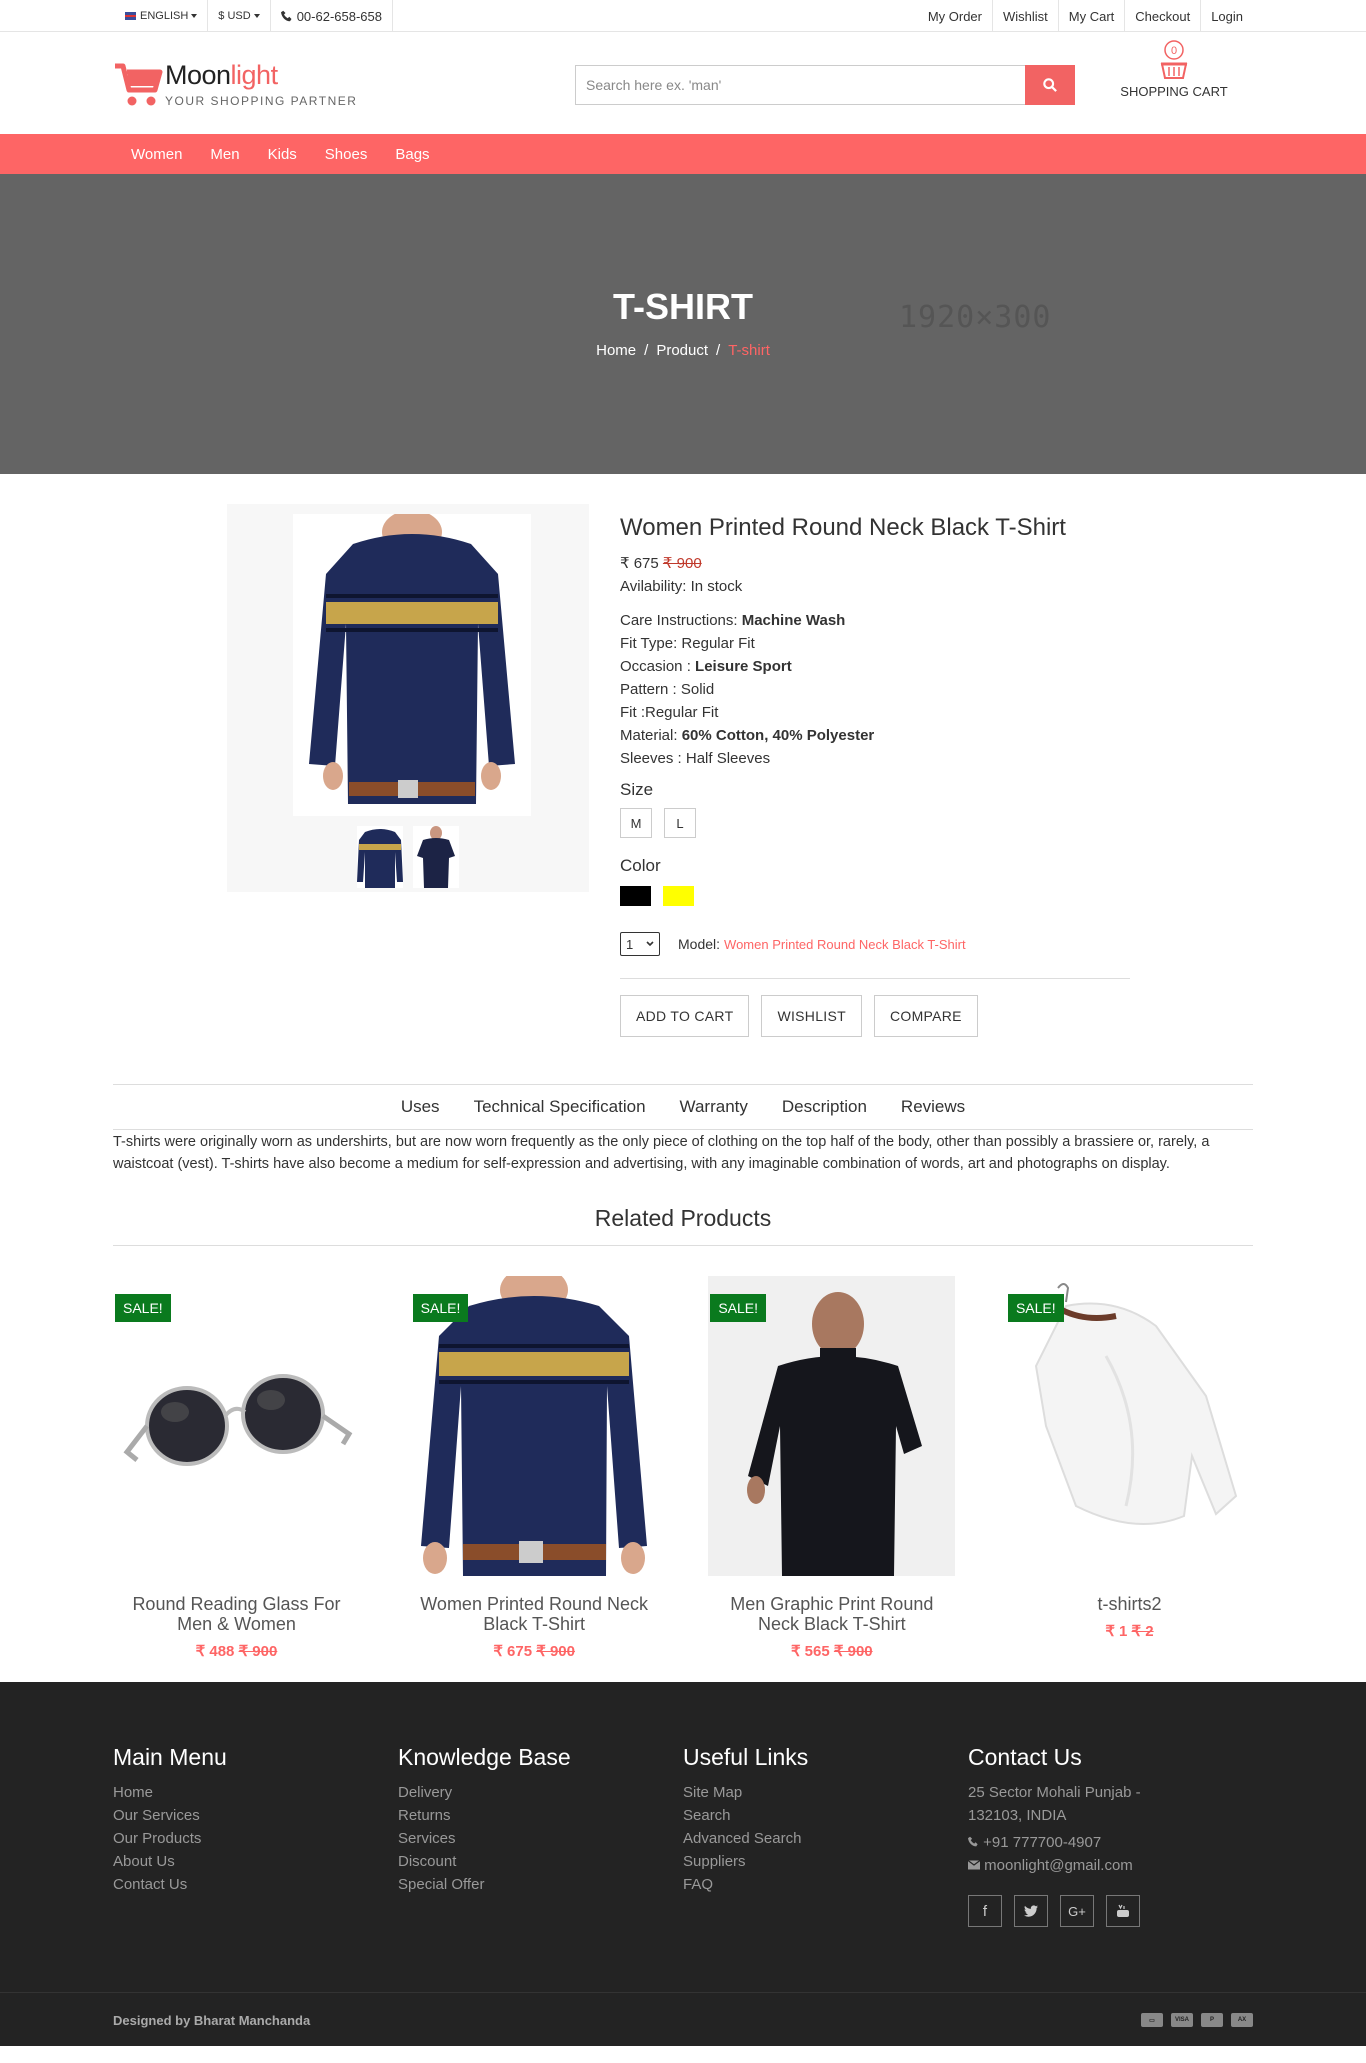 The image size is (1366, 2063). I want to click on tab-reviews: Reviews, so click(933, 1107).